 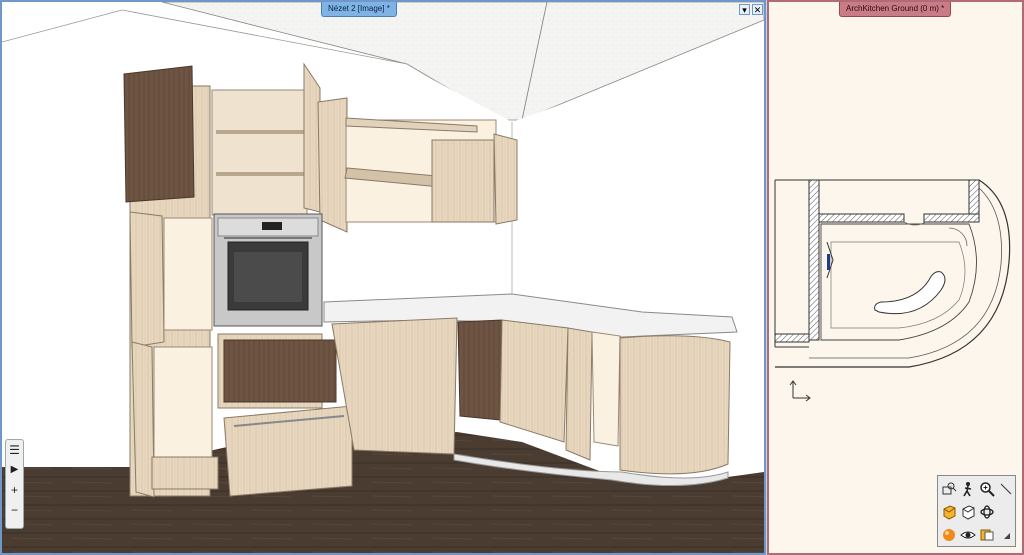 What do you see at coordinates (895, 9) in the screenshot?
I see `plan-tab-title: ArchKitchen Ground (0 m) *` at bounding box center [895, 9].